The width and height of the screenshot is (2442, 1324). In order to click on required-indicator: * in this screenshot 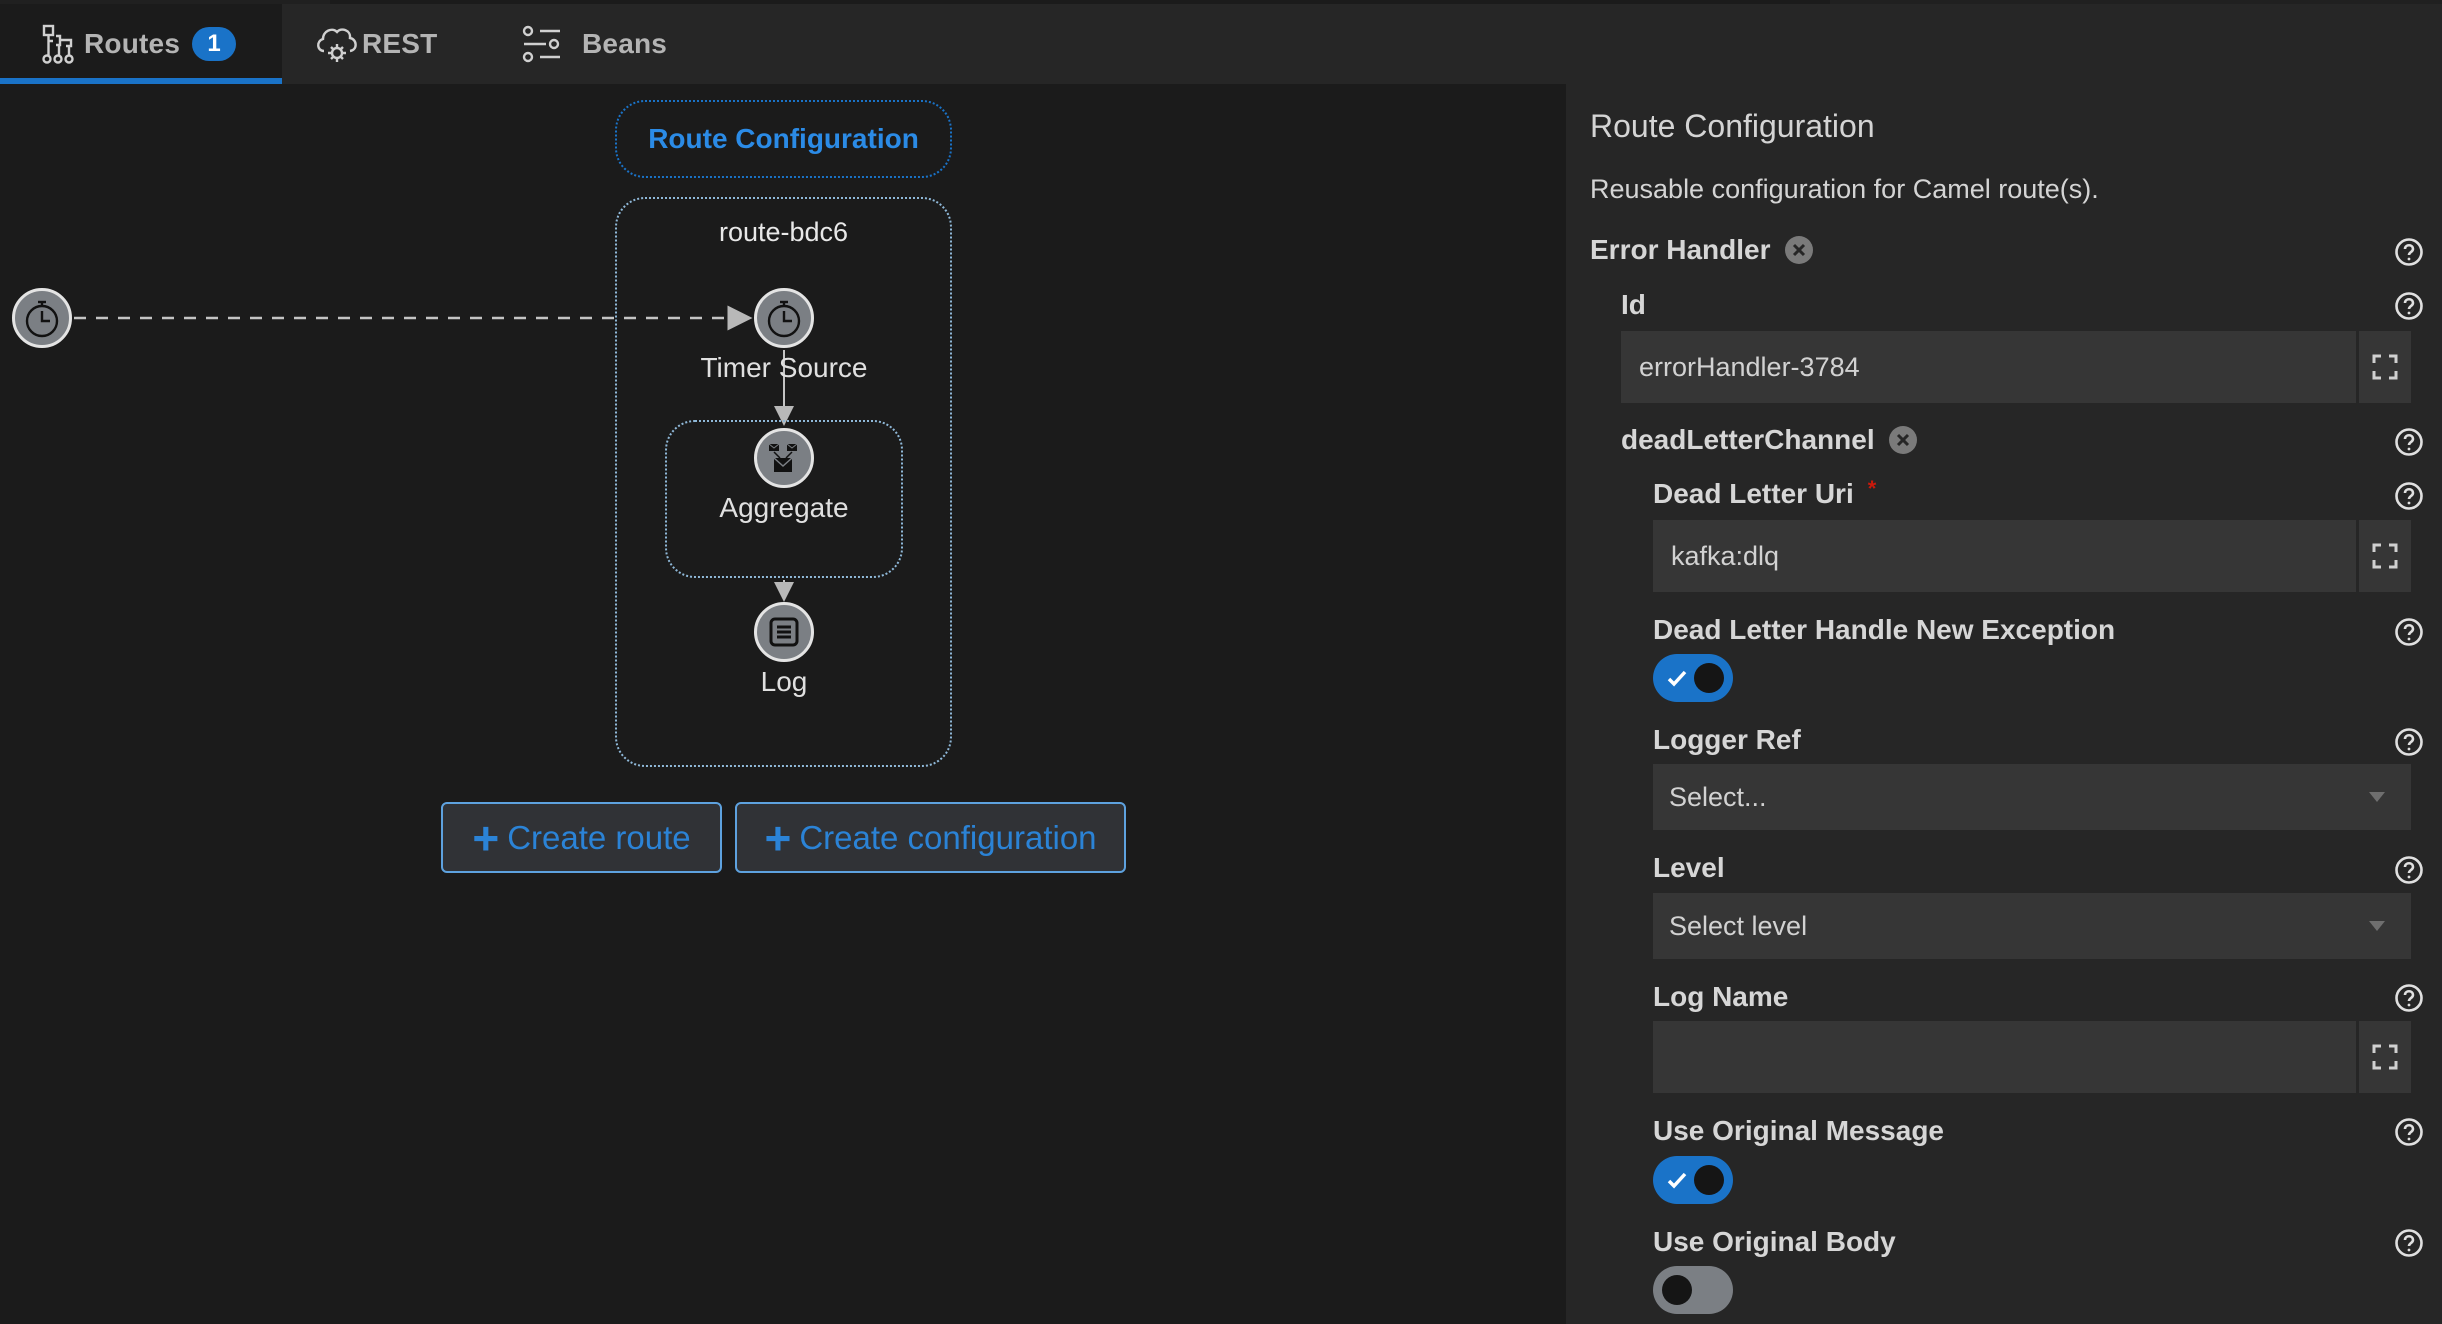, I will do `click(1872, 488)`.